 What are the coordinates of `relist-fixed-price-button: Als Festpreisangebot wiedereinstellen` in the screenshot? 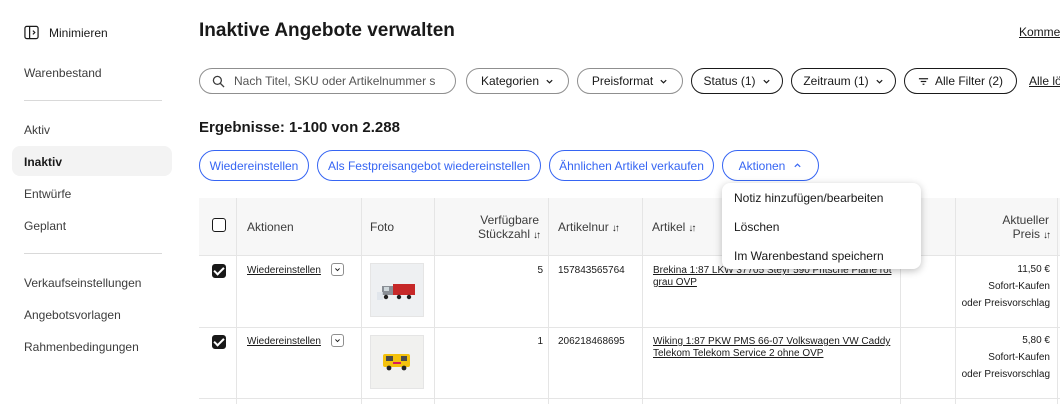 It's located at (429, 165).